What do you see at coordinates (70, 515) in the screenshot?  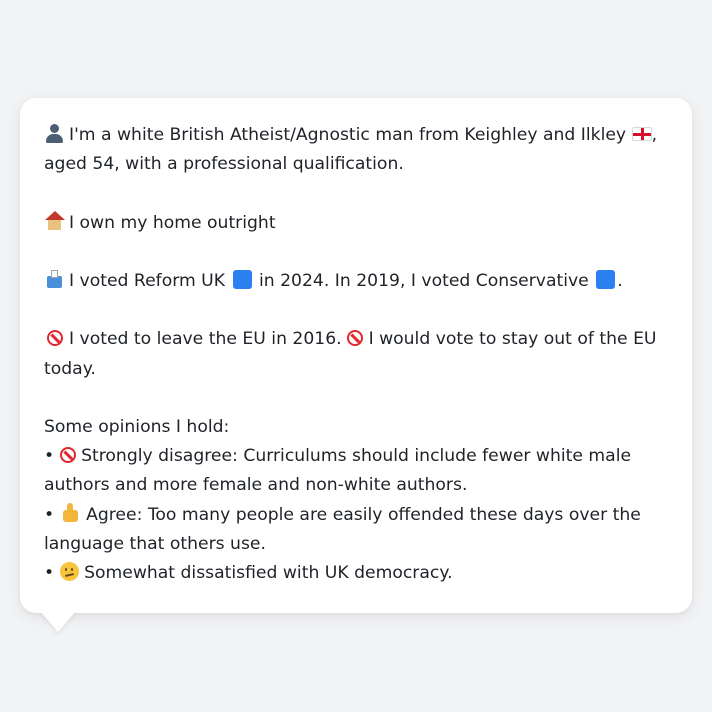 I see `thumbs-up-icon` at bounding box center [70, 515].